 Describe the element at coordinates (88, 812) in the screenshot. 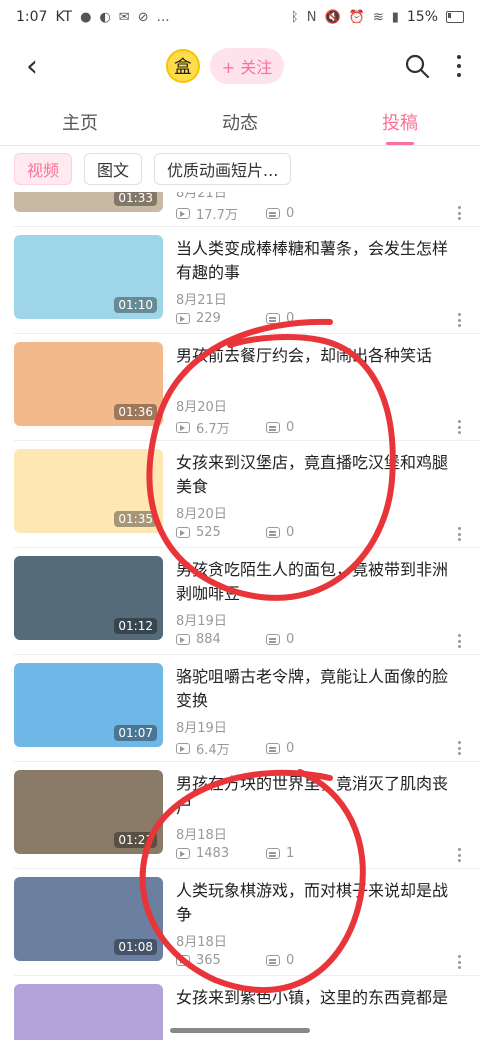

I see `video-thumbnail: 01:21` at that location.